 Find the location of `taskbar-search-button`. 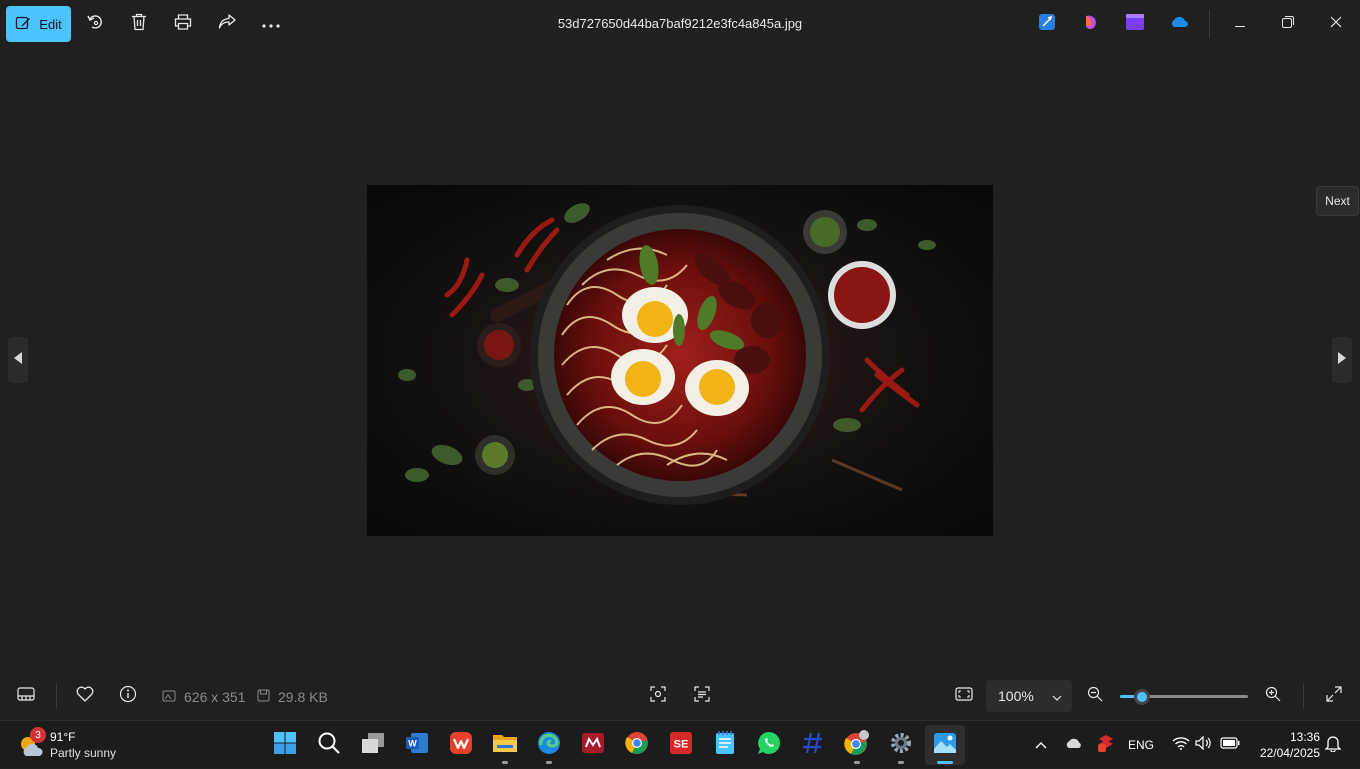

taskbar-search-button is located at coordinates (329, 745).